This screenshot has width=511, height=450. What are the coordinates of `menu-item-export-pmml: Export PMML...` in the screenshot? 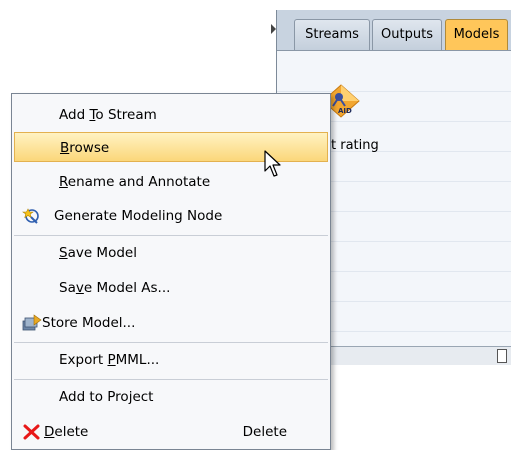 It's located at (171, 360).